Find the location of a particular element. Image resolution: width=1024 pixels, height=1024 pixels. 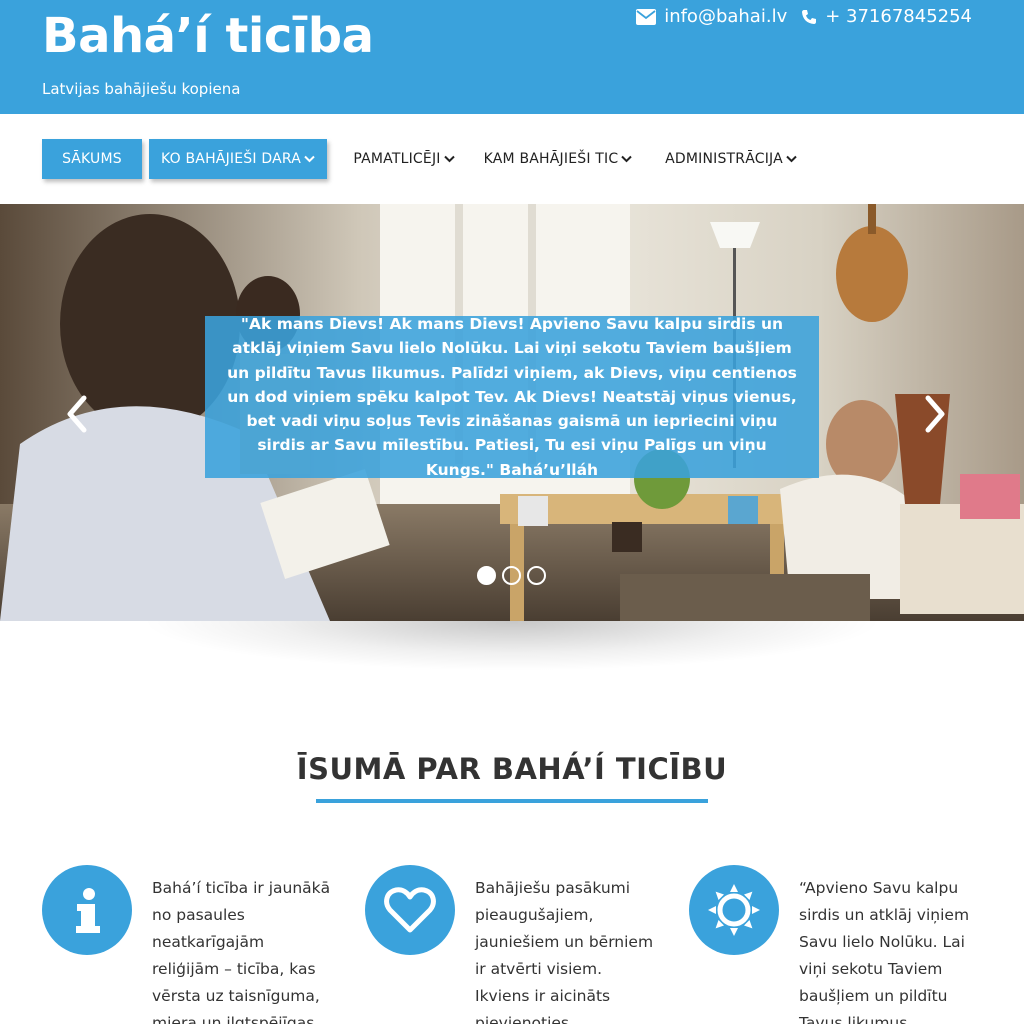

nav-label: KAM BAHĀJIEŠI TIC is located at coordinates (551, 159).